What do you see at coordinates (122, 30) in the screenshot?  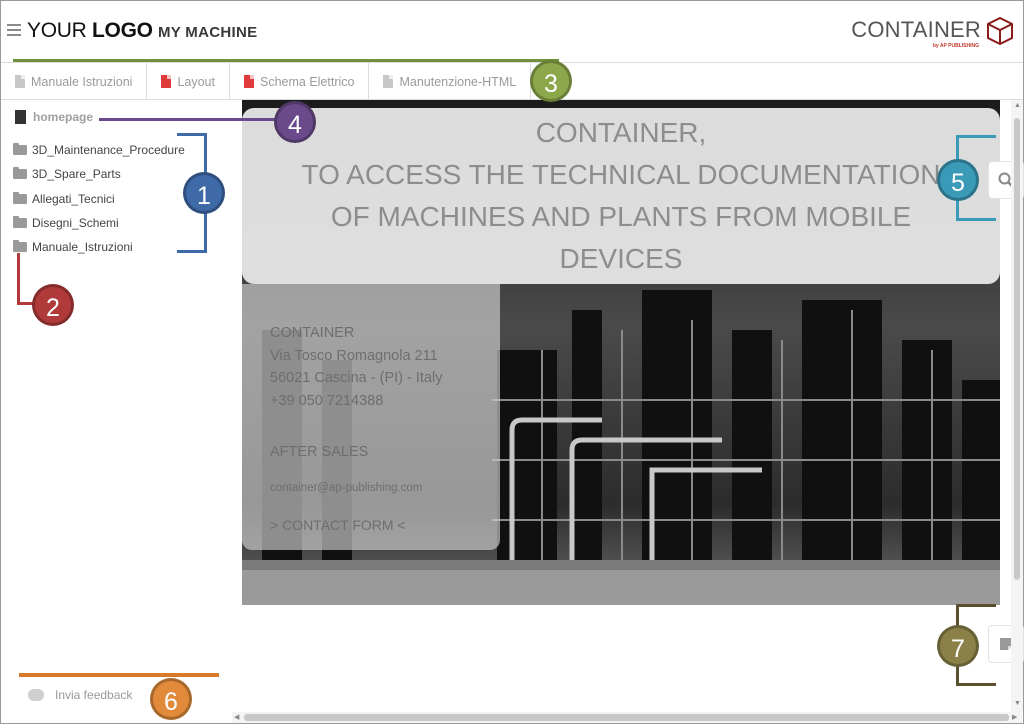 I see `logo-bold: LOGO` at bounding box center [122, 30].